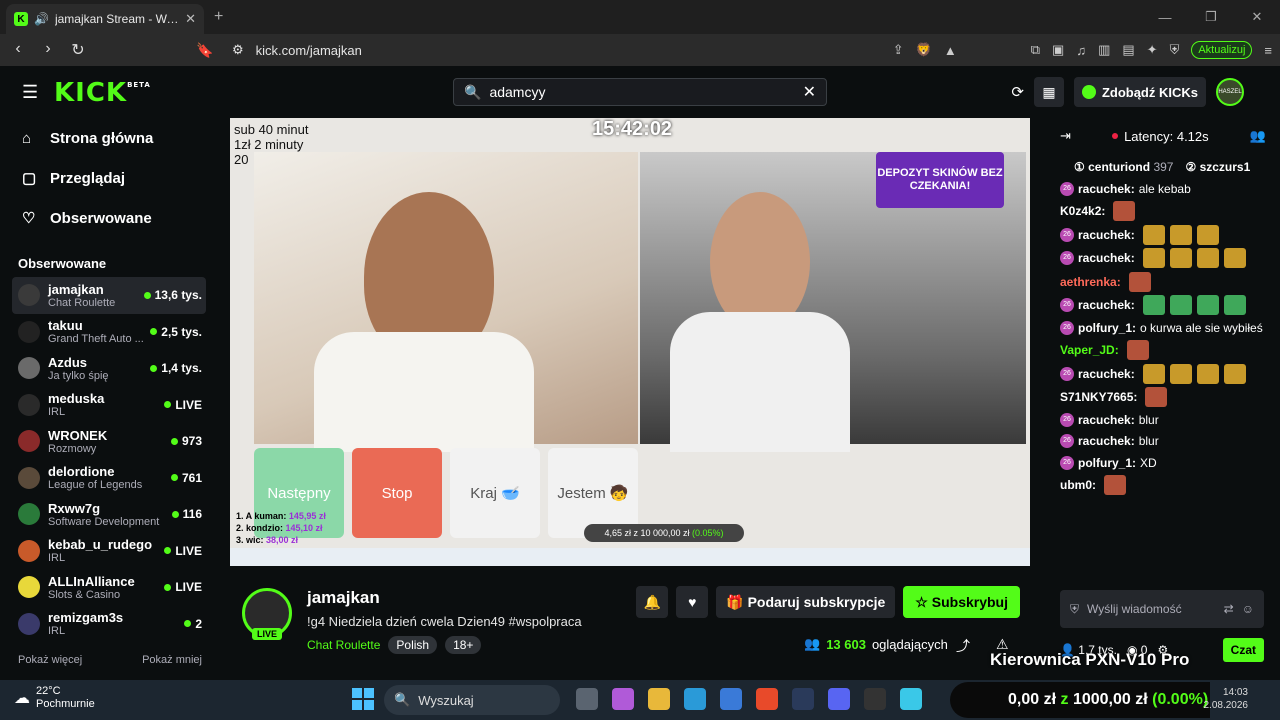 Image resolution: width=1280 pixels, height=720 pixels. Describe the element at coordinates (78, 50) in the screenshot. I see `reload-icon: ↻` at that location.